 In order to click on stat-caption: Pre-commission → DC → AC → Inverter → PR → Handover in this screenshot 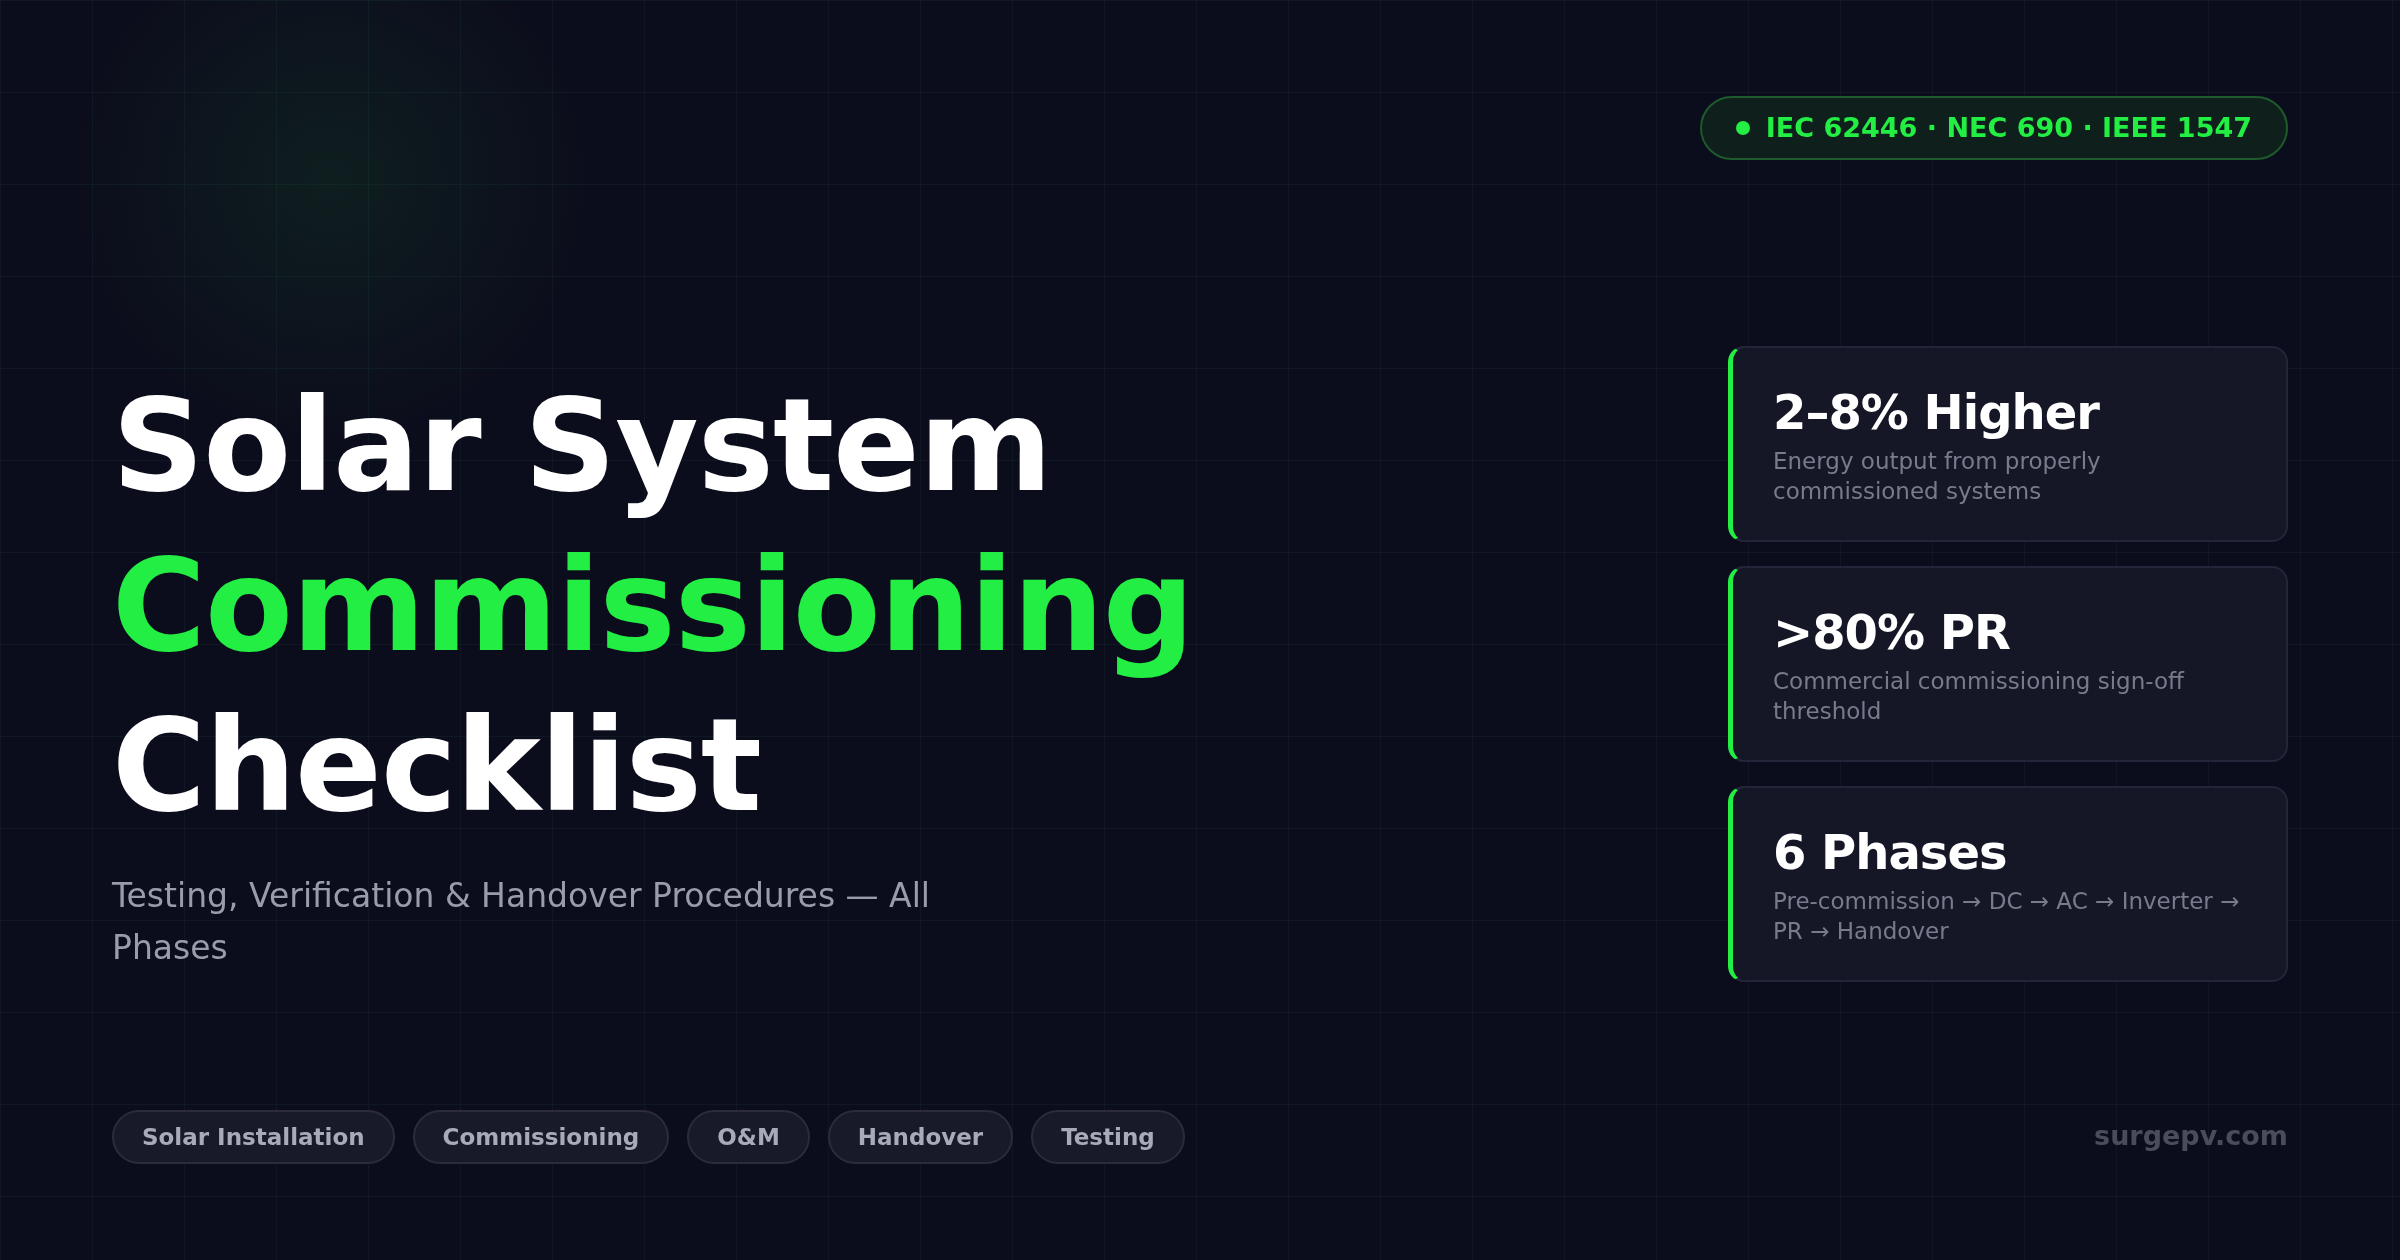, I will do `click(2007, 916)`.